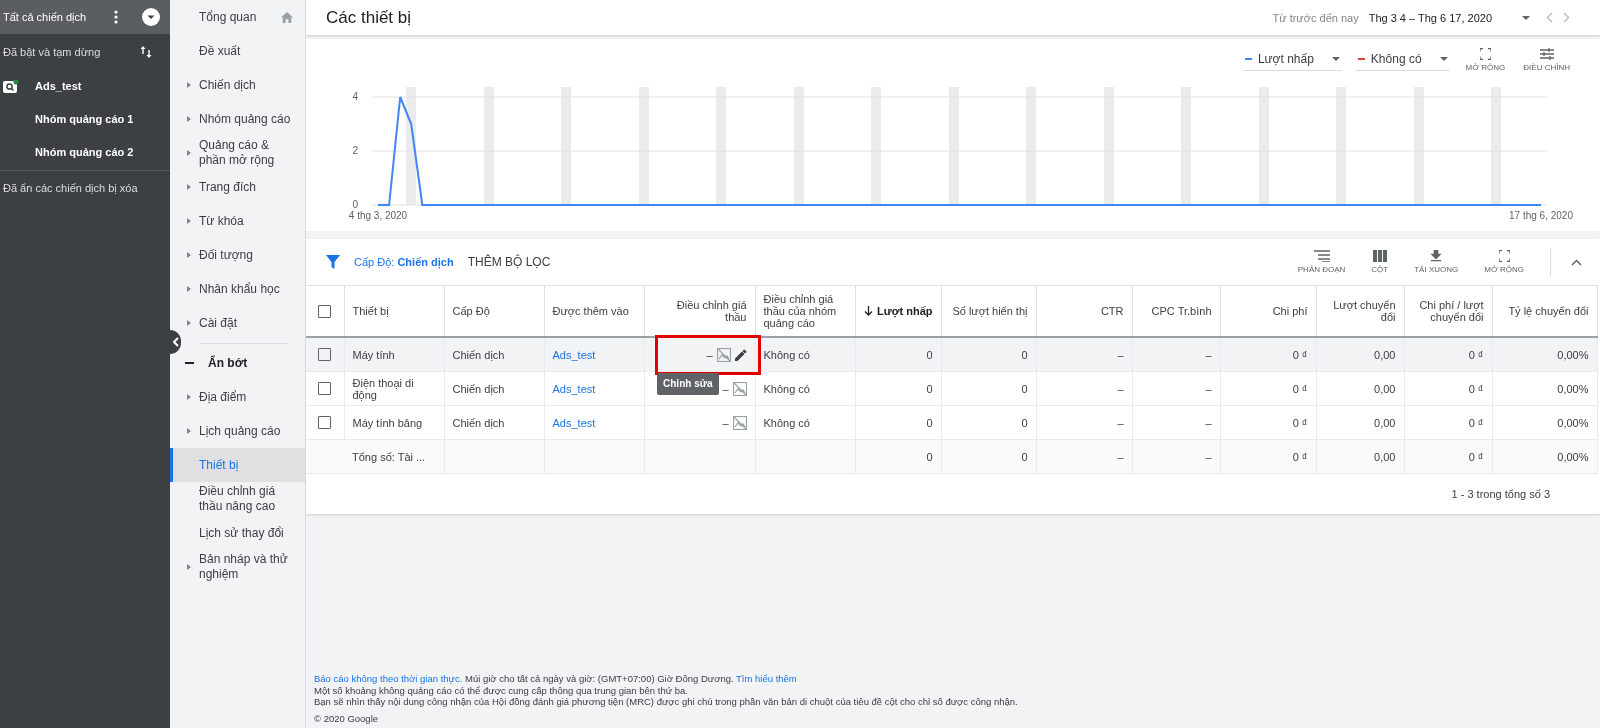 Image resolution: width=1600 pixels, height=728 pixels. What do you see at coordinates (237, 255) in the screenshot?
I see `nav-item: Đối tượng` at bounding box center [237, 255].